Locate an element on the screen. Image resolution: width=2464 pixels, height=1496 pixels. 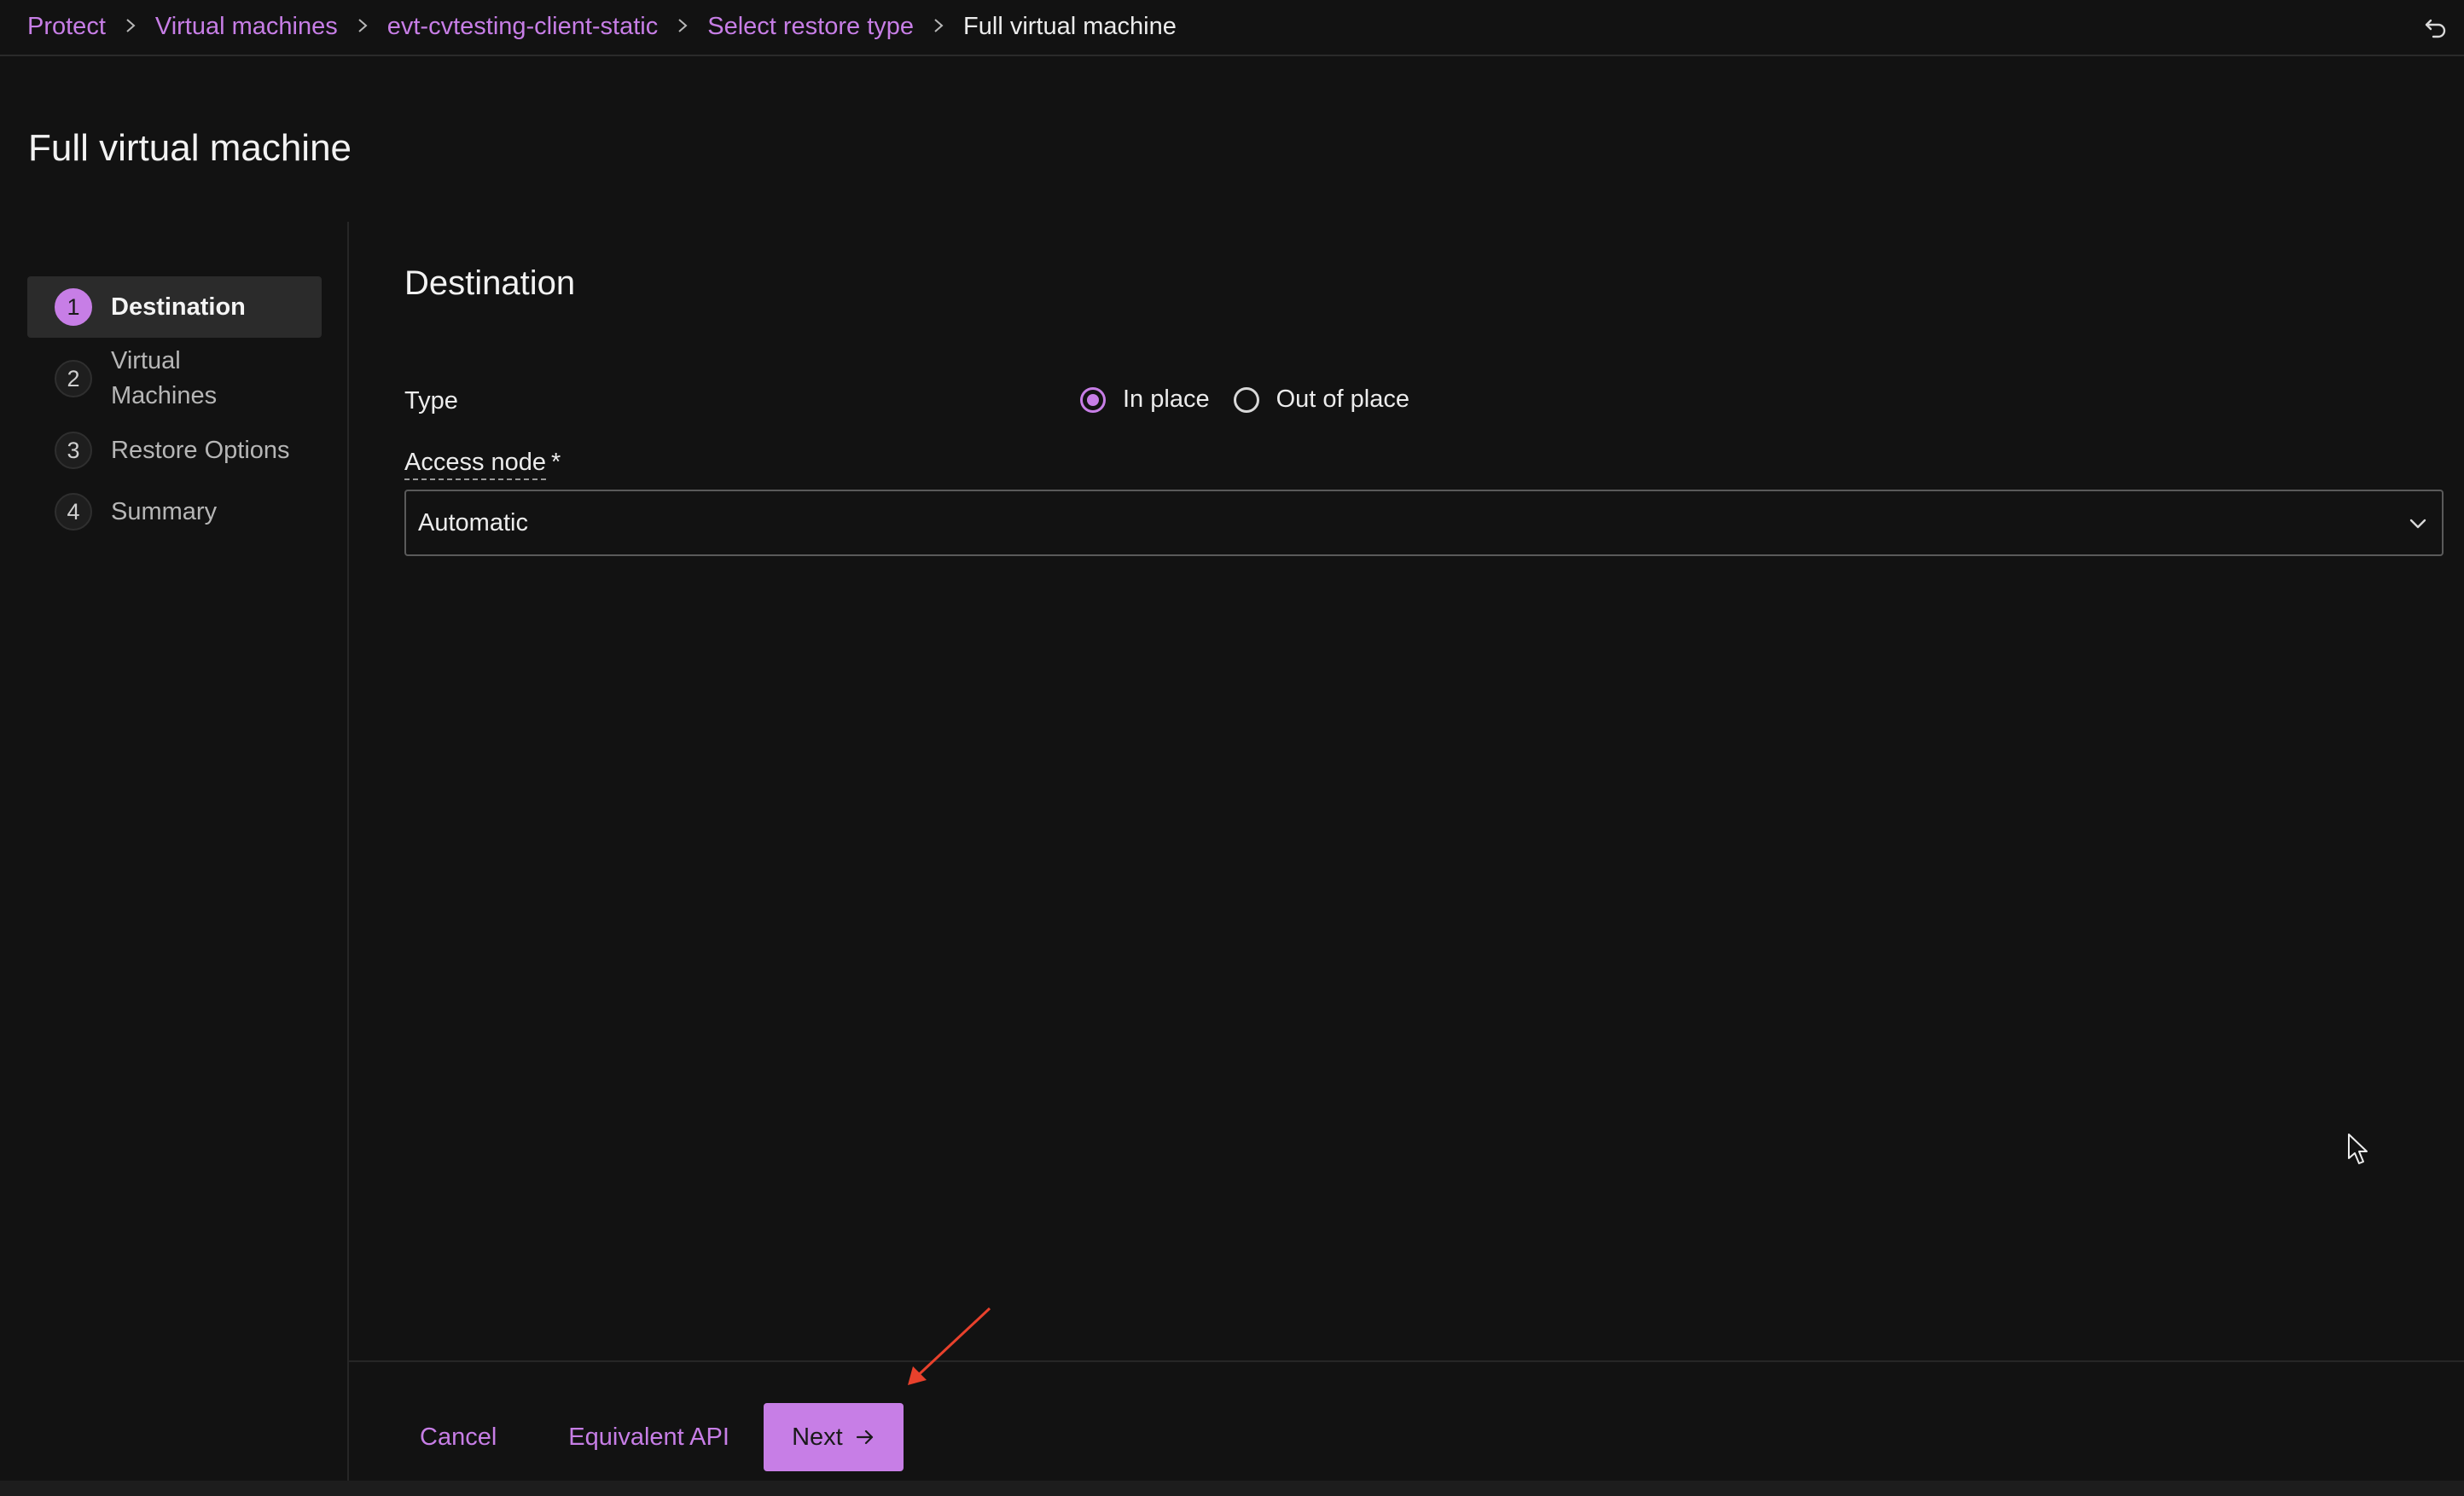
step-number: 1 is located at coordinates (73, 307).